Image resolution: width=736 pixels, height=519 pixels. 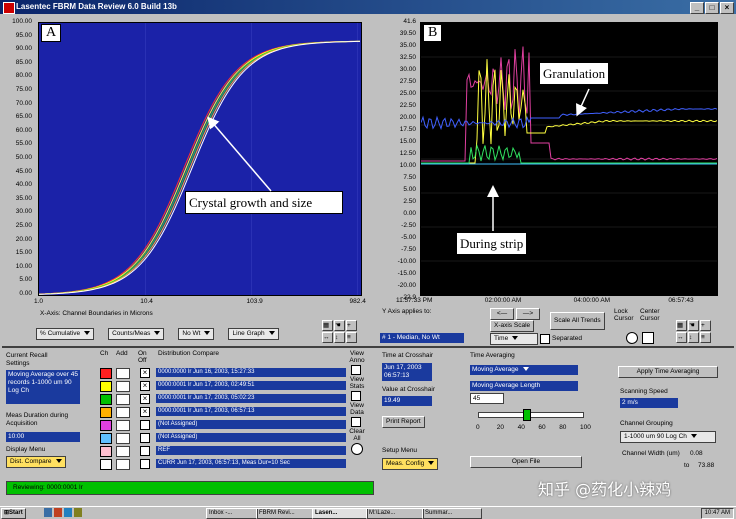 What do you see at coordinates (524, 370) in the screenshot?
I see `averaging-mode-dropdown: Moving Average` at bounding box center [524, 370].